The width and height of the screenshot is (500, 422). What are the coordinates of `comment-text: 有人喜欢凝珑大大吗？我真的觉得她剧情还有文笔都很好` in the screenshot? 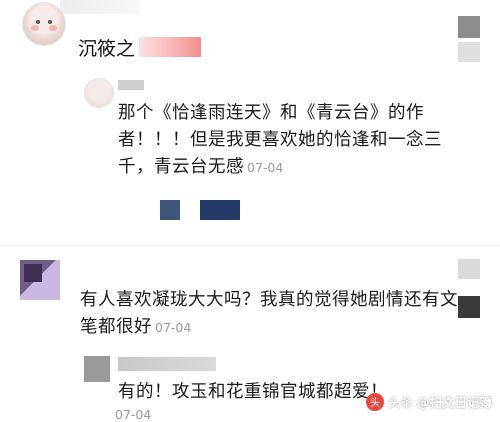 It's located at (269, 313).